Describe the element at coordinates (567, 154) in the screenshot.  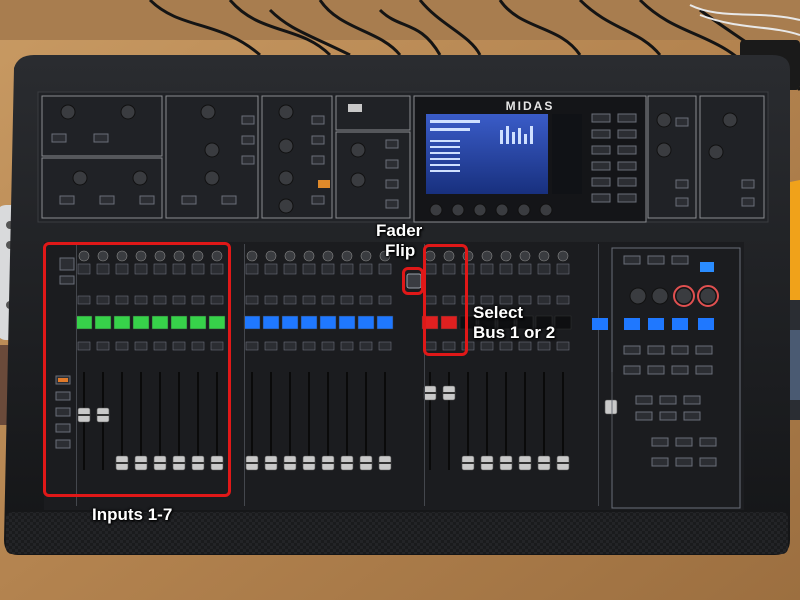
I see `display-meter` at that location.